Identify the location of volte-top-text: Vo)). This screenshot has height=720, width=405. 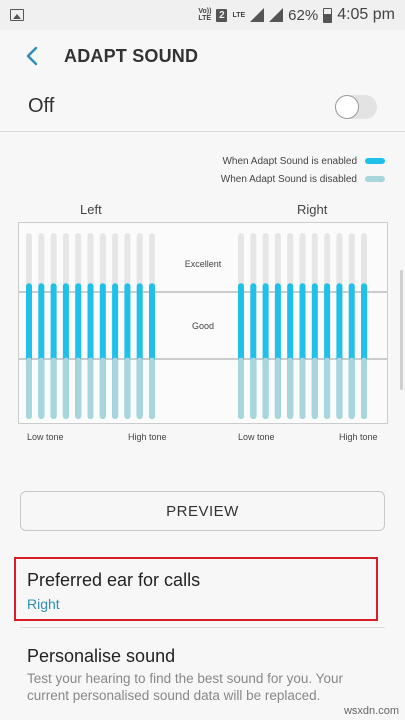
(205, 11).